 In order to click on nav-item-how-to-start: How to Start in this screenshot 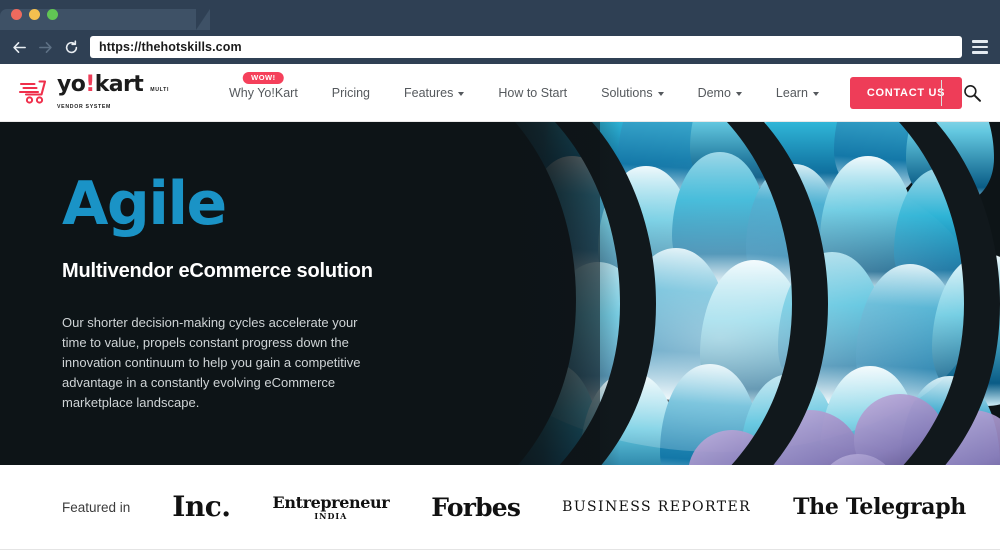, I will do `click(532, 93)`.